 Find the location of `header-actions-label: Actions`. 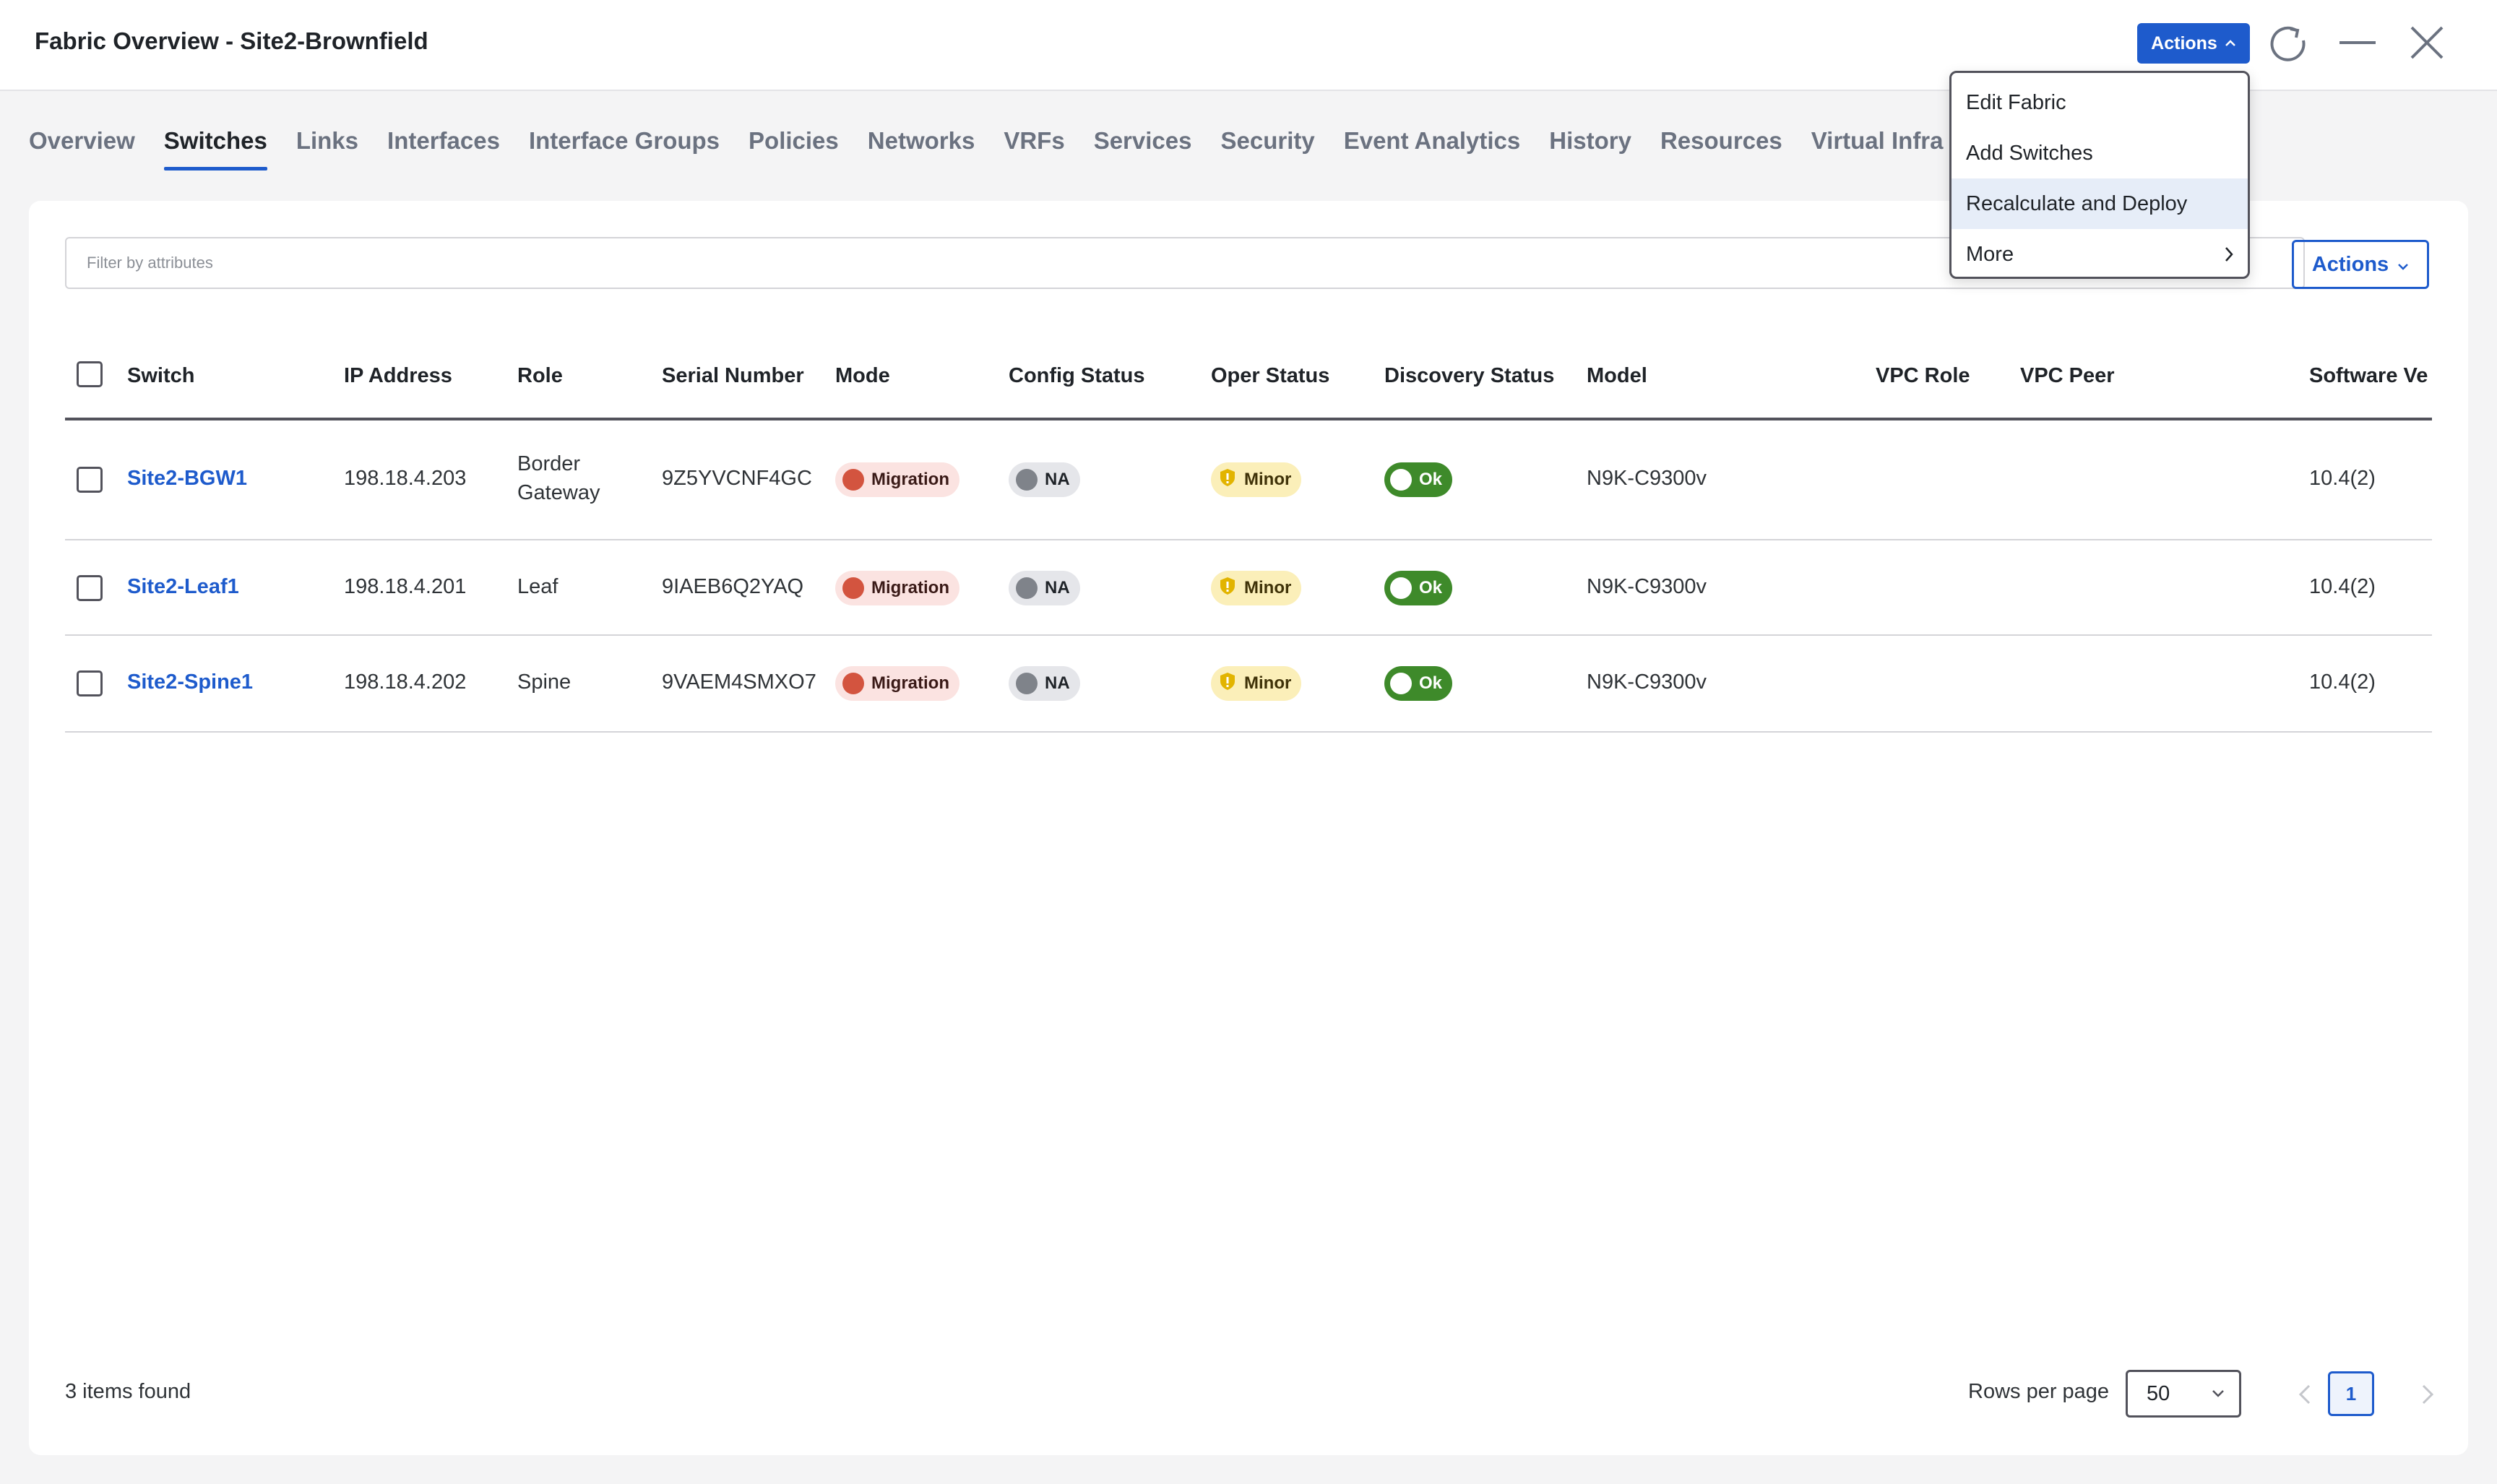

header-actions-label: Actions is located at coordinates (2184, 43).